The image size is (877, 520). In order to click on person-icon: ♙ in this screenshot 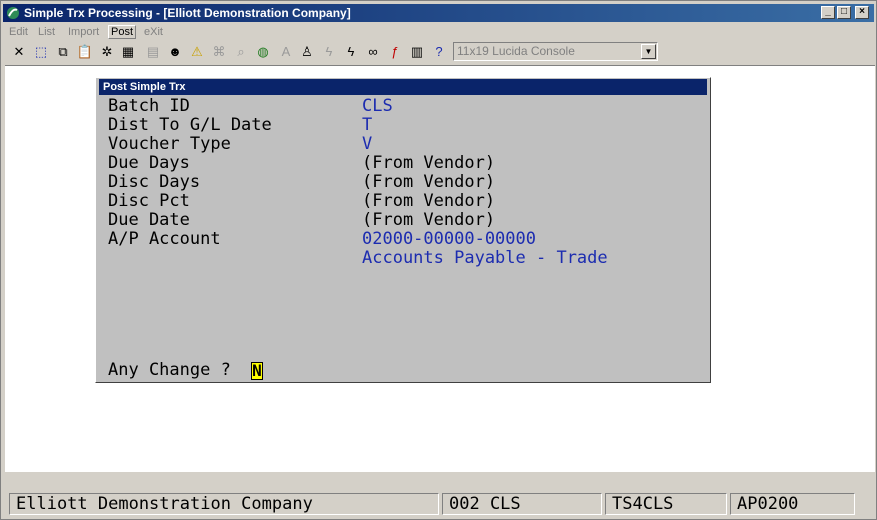, I will do `click(307, 52)`.